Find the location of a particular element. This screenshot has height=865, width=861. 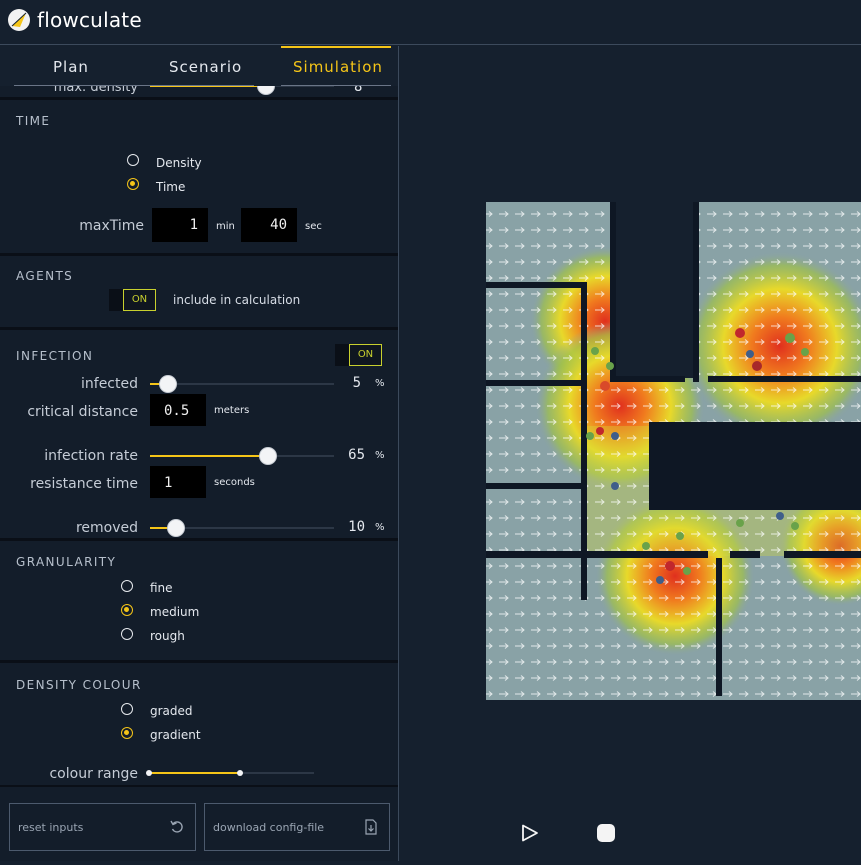

radio-gradient is located at coordinates (127, 733).